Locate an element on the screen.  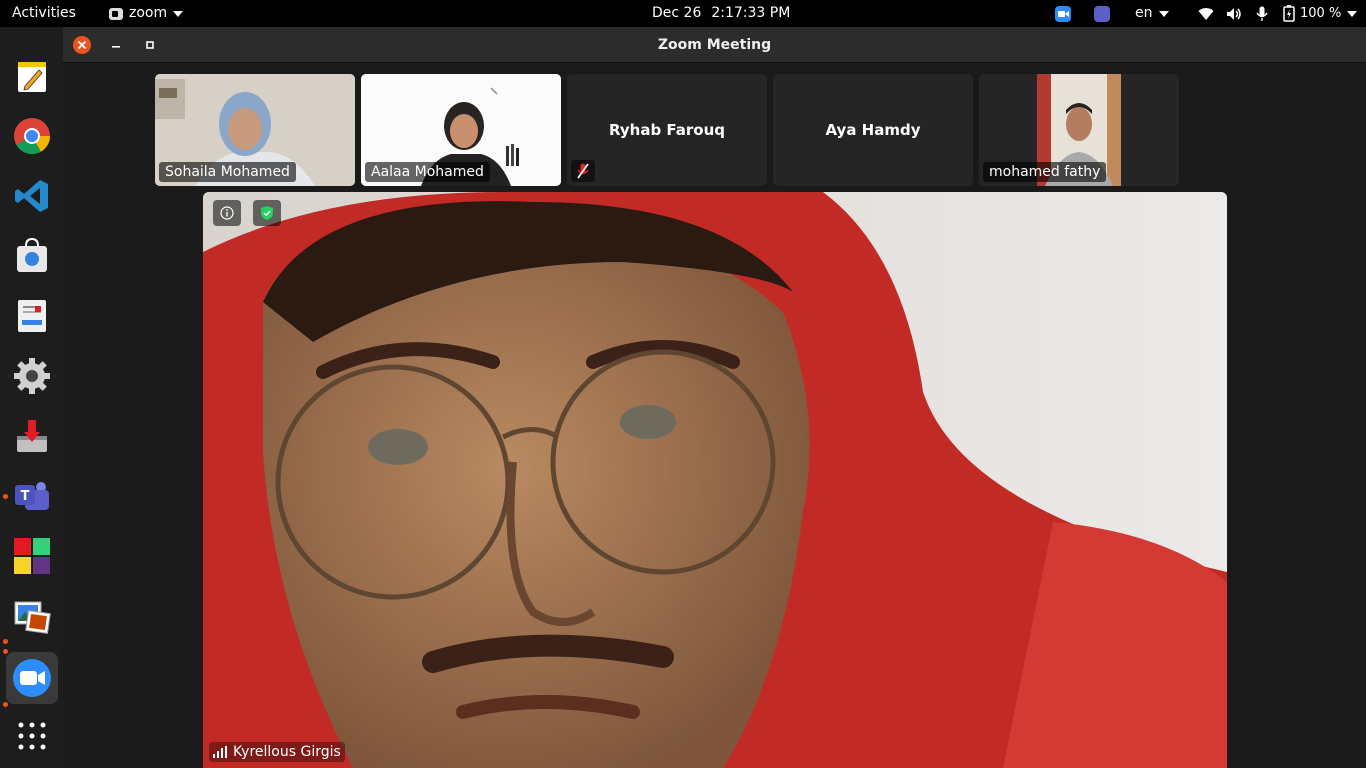
dock: T is located at coordinates (31, 397).